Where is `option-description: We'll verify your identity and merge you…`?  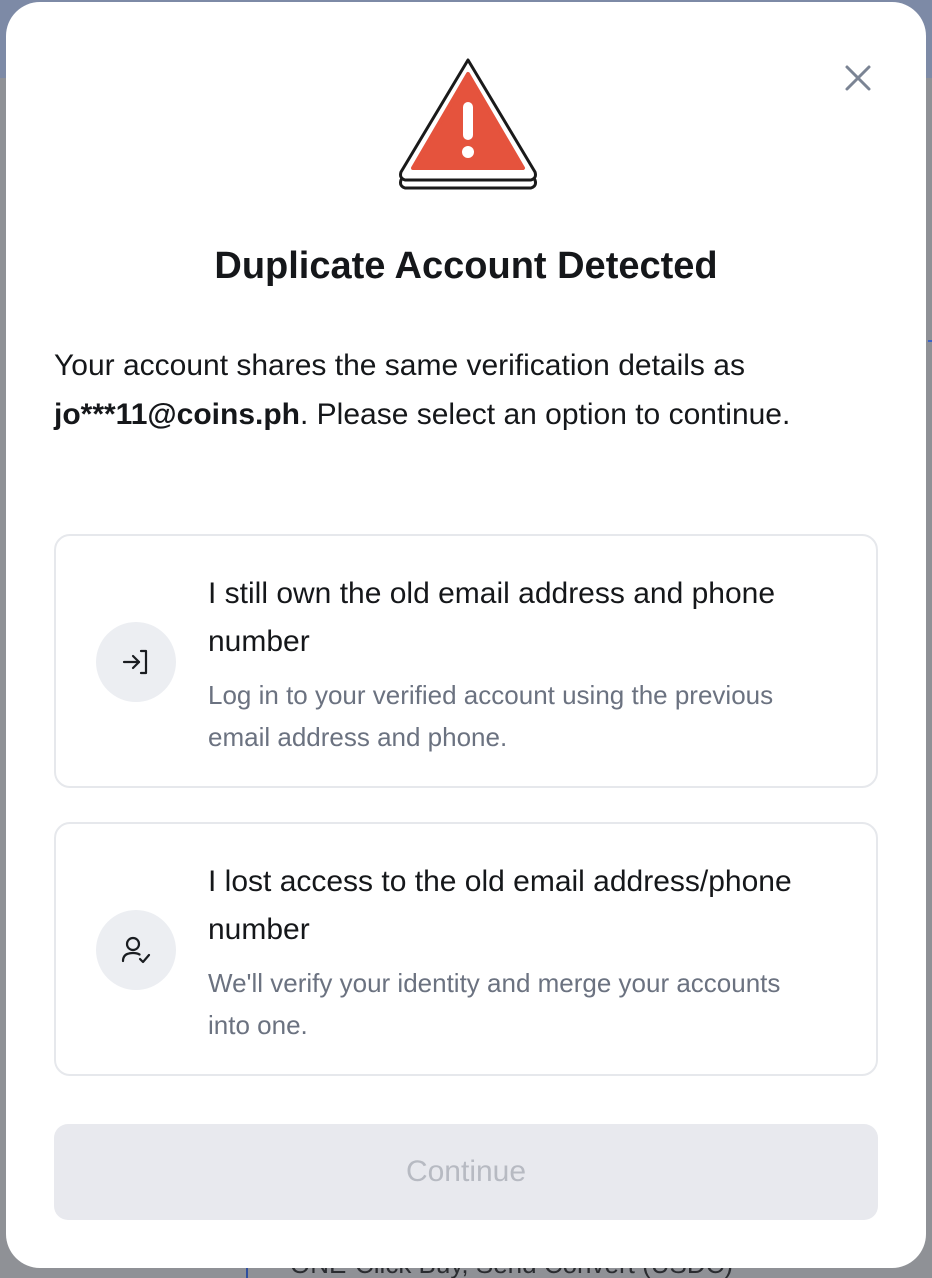 option-description: We'll verify your identity and merge you… is located at coordinates (494, 1004).